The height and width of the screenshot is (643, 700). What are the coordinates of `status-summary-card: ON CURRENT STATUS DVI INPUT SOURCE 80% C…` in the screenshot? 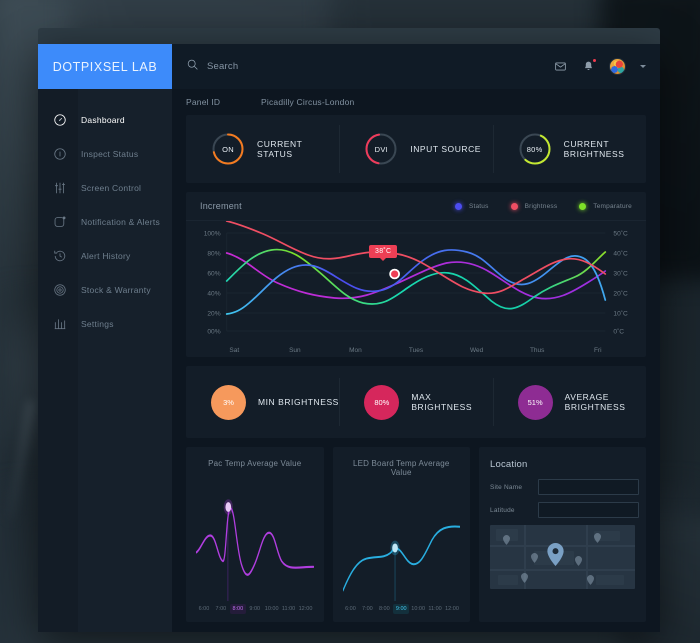 It's located at (416, 149).